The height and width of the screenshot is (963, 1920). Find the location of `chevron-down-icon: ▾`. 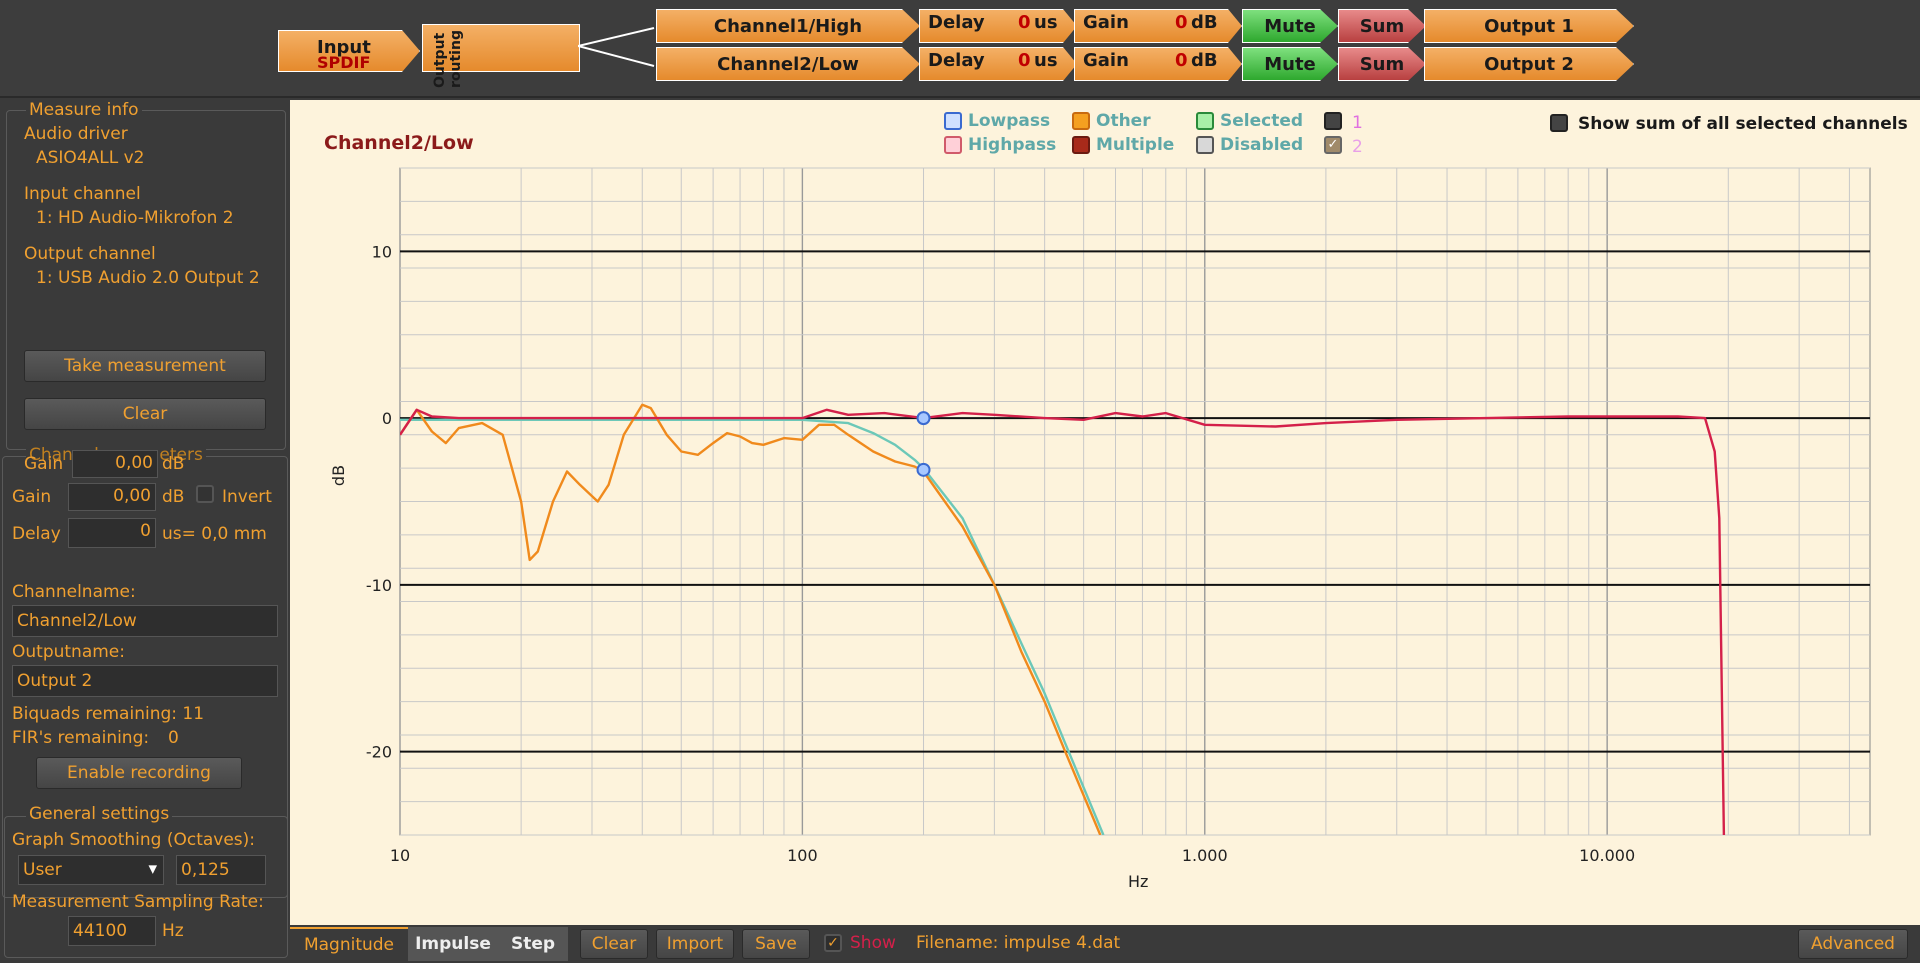

chevron-down-icon: ▾ is located at coordinates (152, 869).